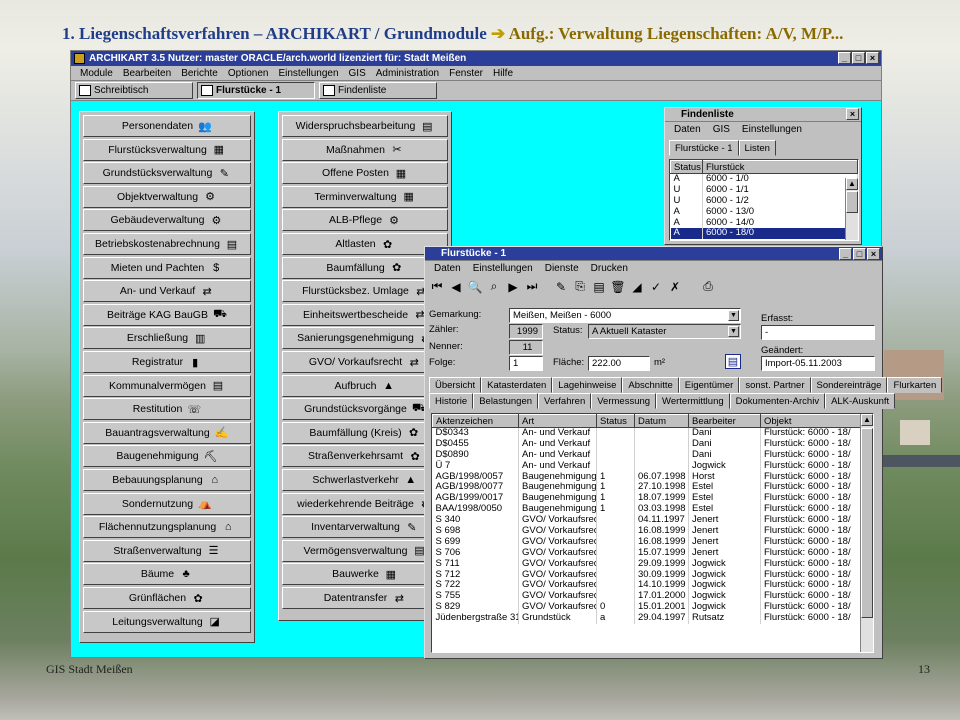 This screenshot has height=720, width=960. What do you see at coordinates (532, 286) in the screenshot?
I see `last-record-icon: ⏭` at bounding box center [532, 286].